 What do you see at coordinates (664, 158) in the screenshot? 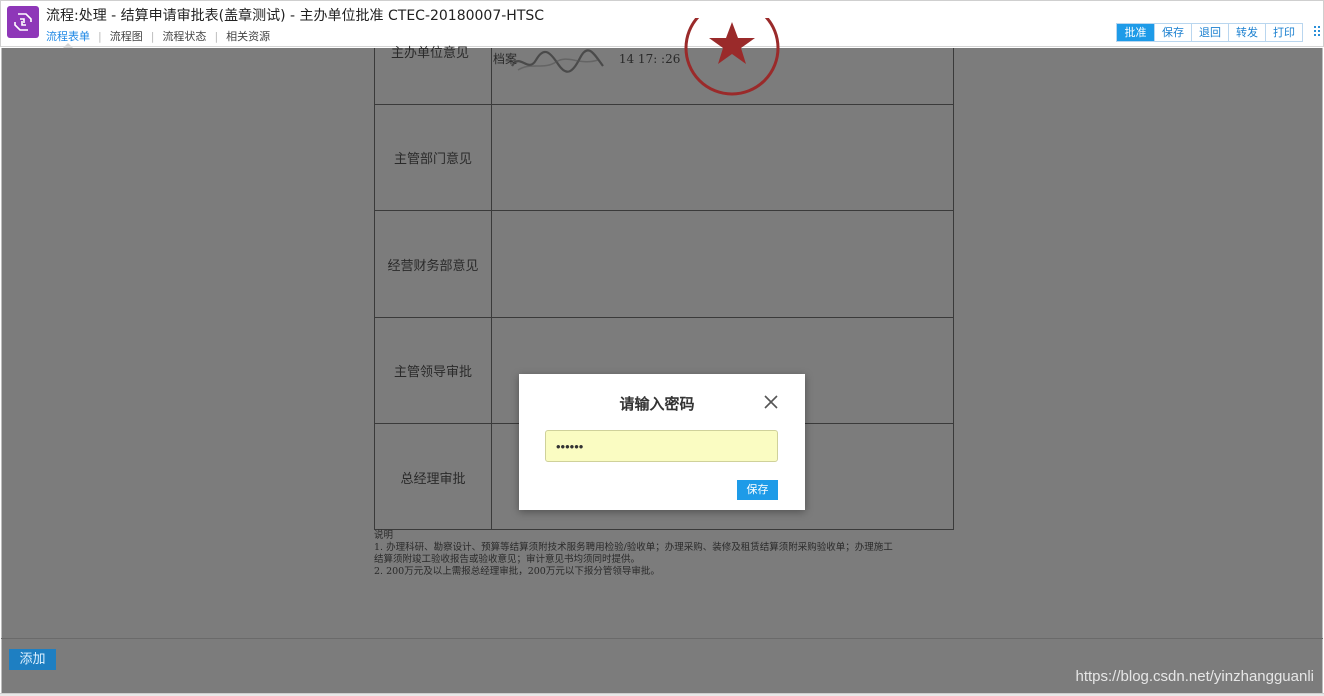
I see `form-row-supervising-dept: 主管部门意见` at bounding box center [664, 158].